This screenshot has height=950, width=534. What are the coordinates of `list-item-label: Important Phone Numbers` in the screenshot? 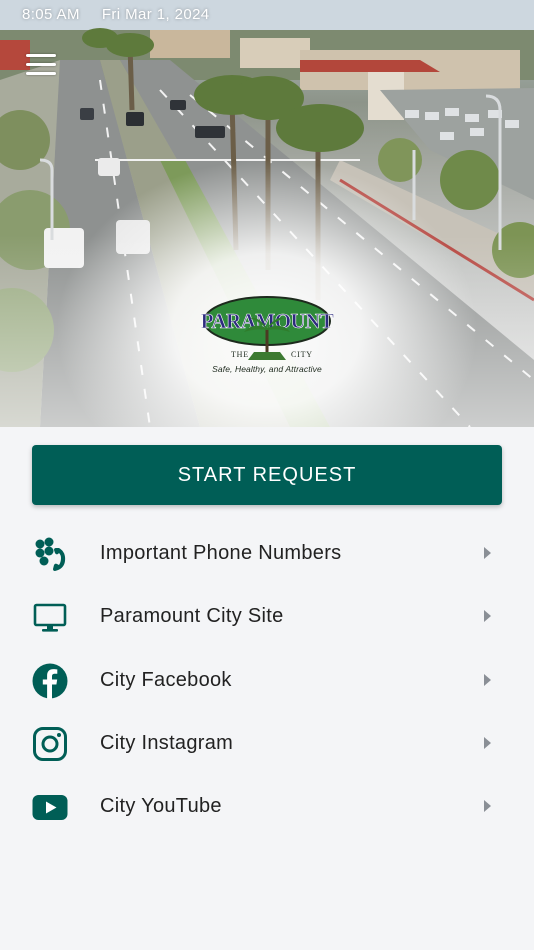 It's located at (221, 553).